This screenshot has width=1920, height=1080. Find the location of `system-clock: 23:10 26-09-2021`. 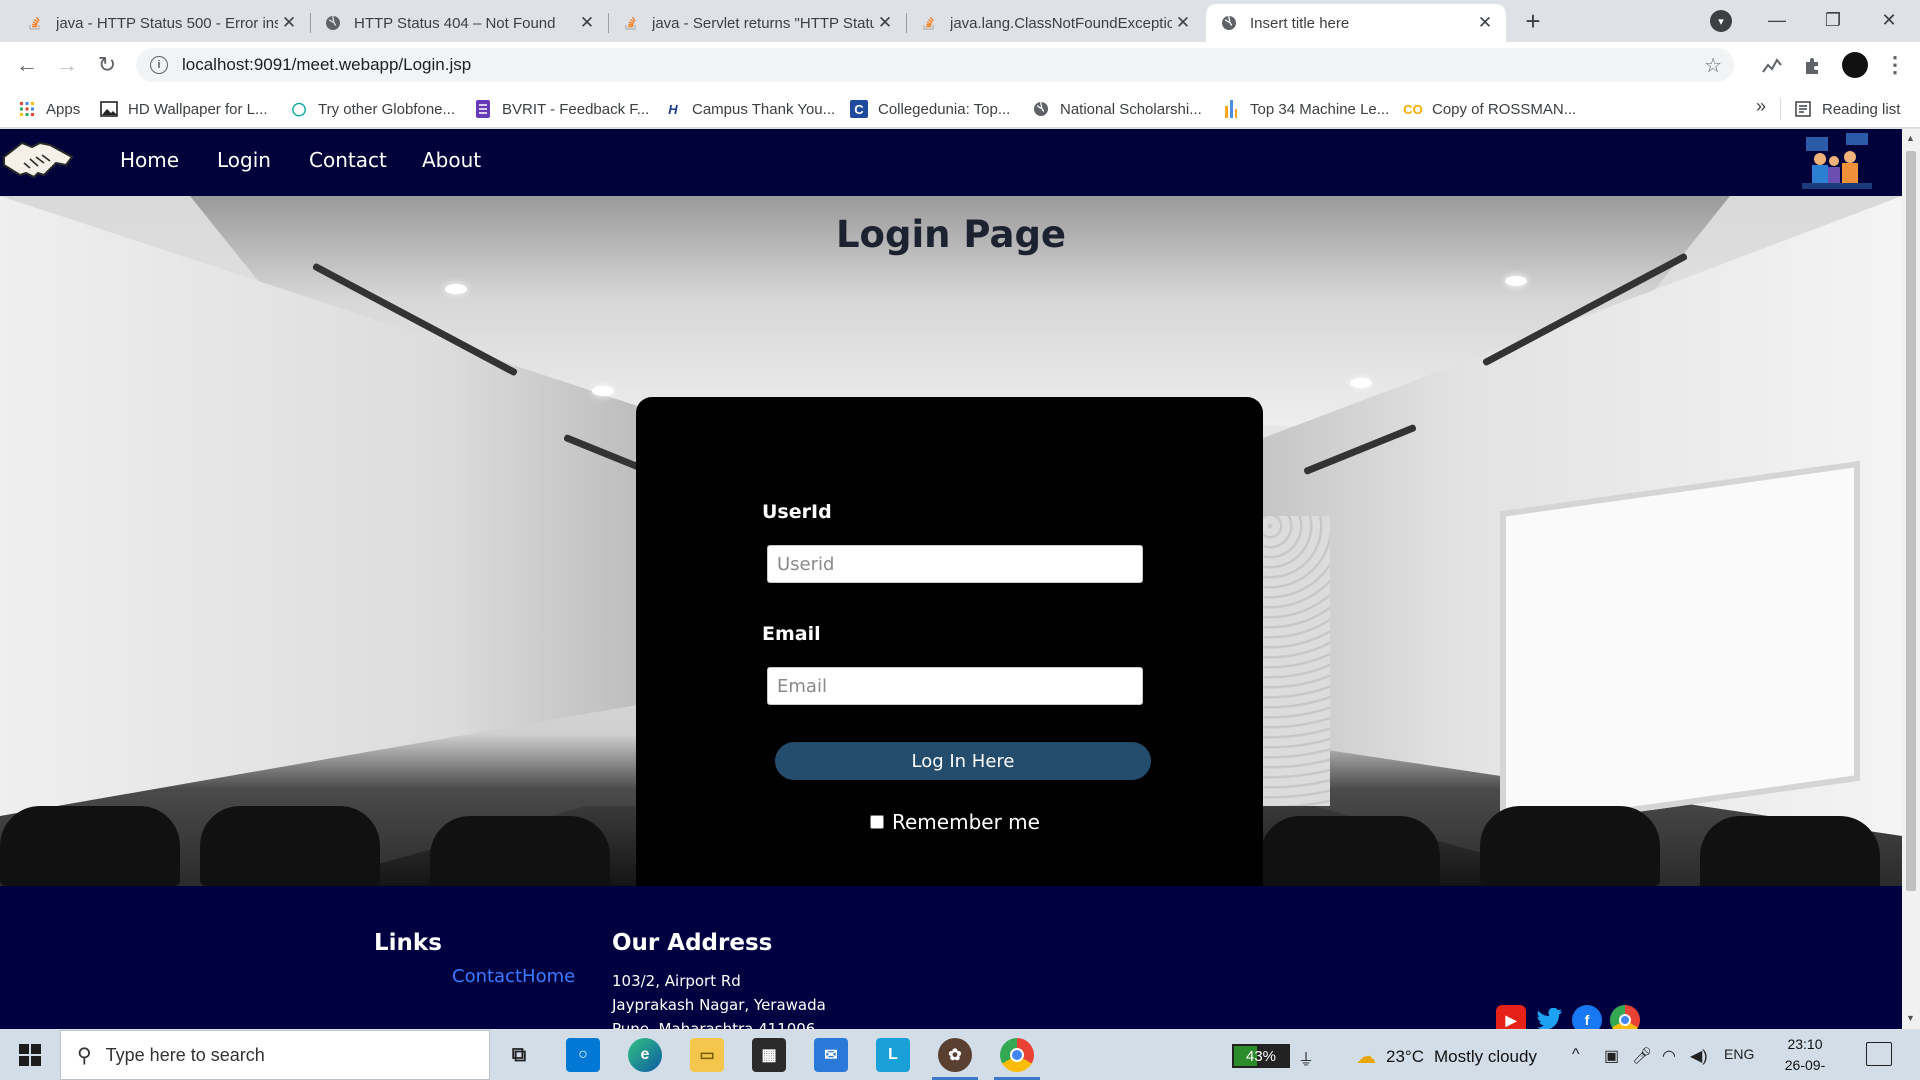

system-clock: 23:10 26-09-2021 is located at coordinates (1805, 1057).